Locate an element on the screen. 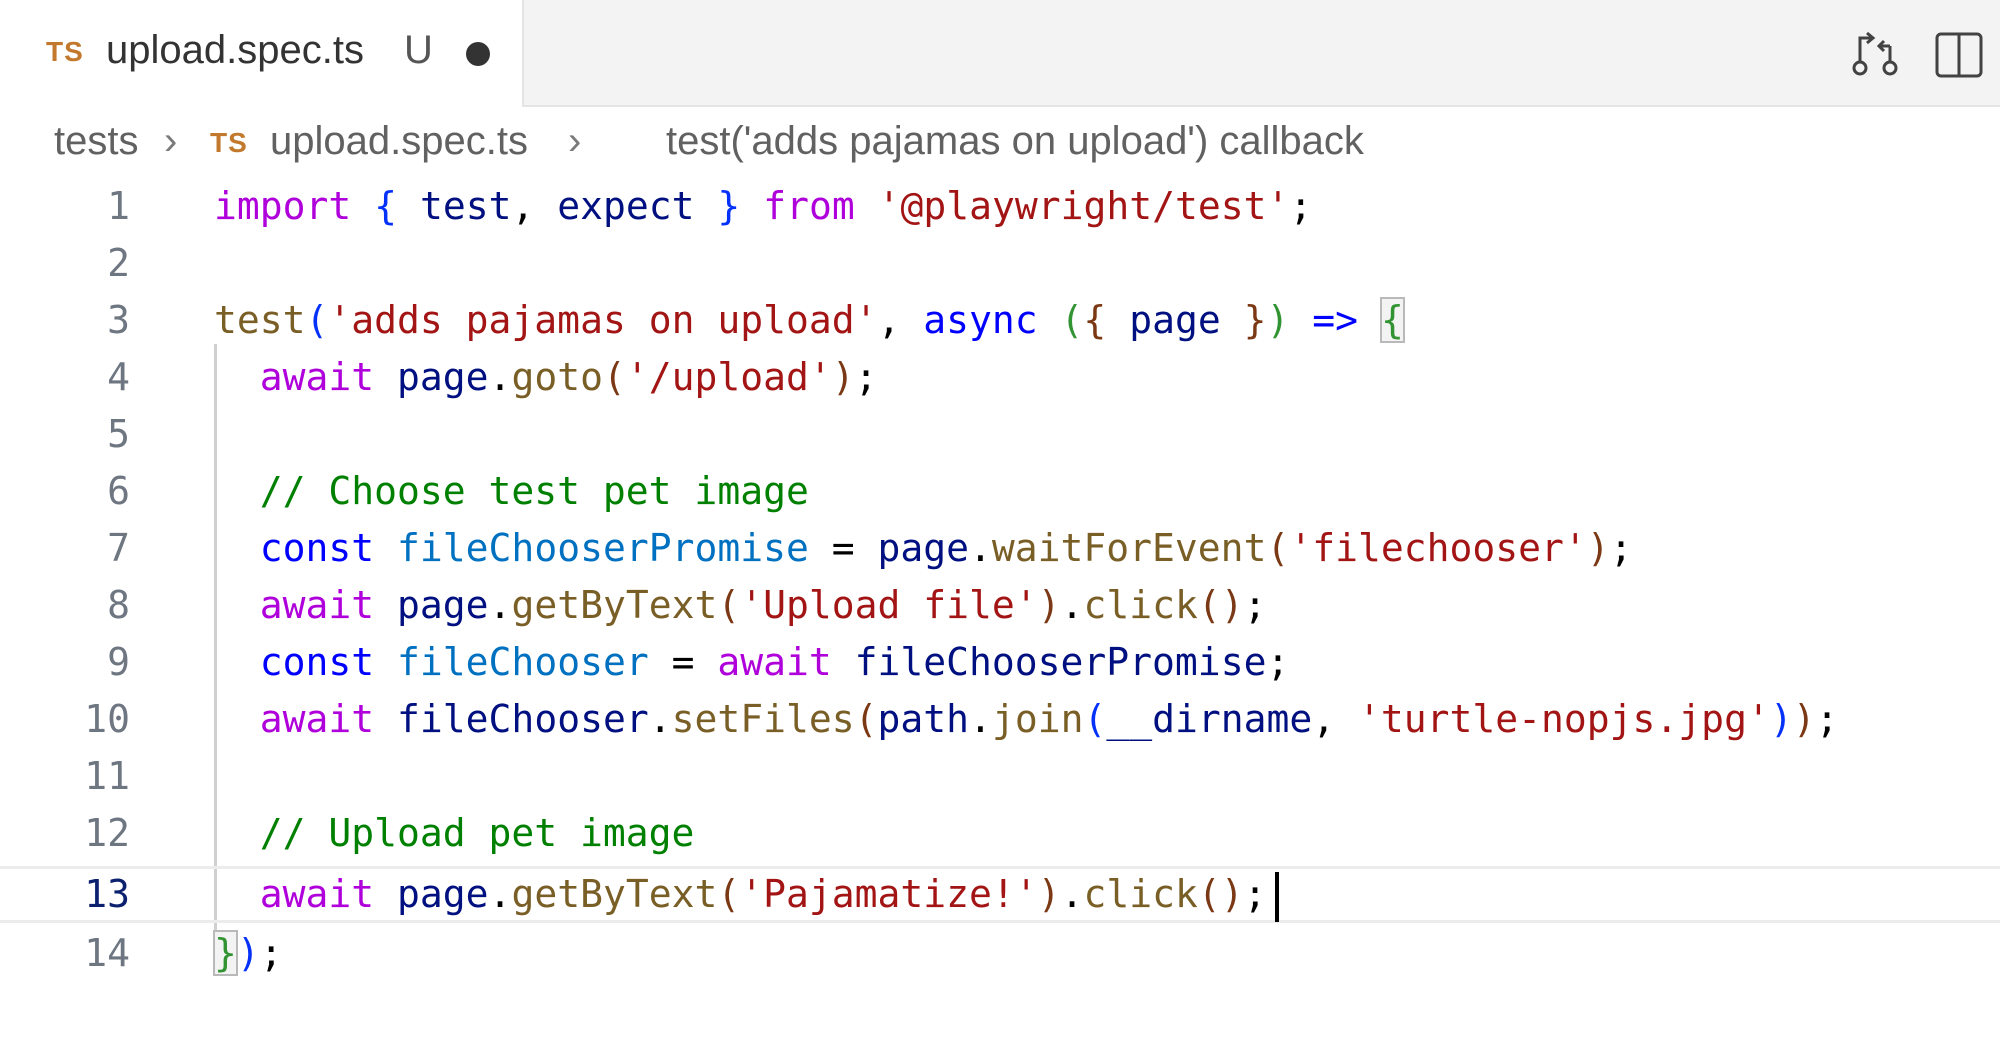 The height and width of the screenshot is (1038, 2000). line-number: 13 is located at coordinates (107, 894).